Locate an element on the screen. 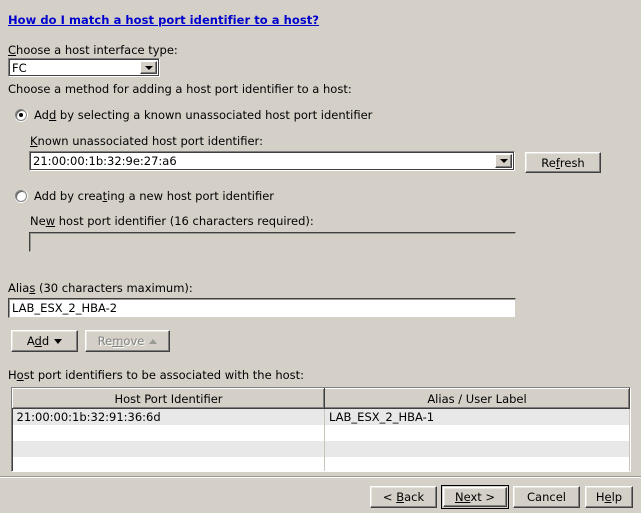 The width and height of the screenshot is (641, 513). next-label-mnemonic-n: N is located at coordinates (459, 497).